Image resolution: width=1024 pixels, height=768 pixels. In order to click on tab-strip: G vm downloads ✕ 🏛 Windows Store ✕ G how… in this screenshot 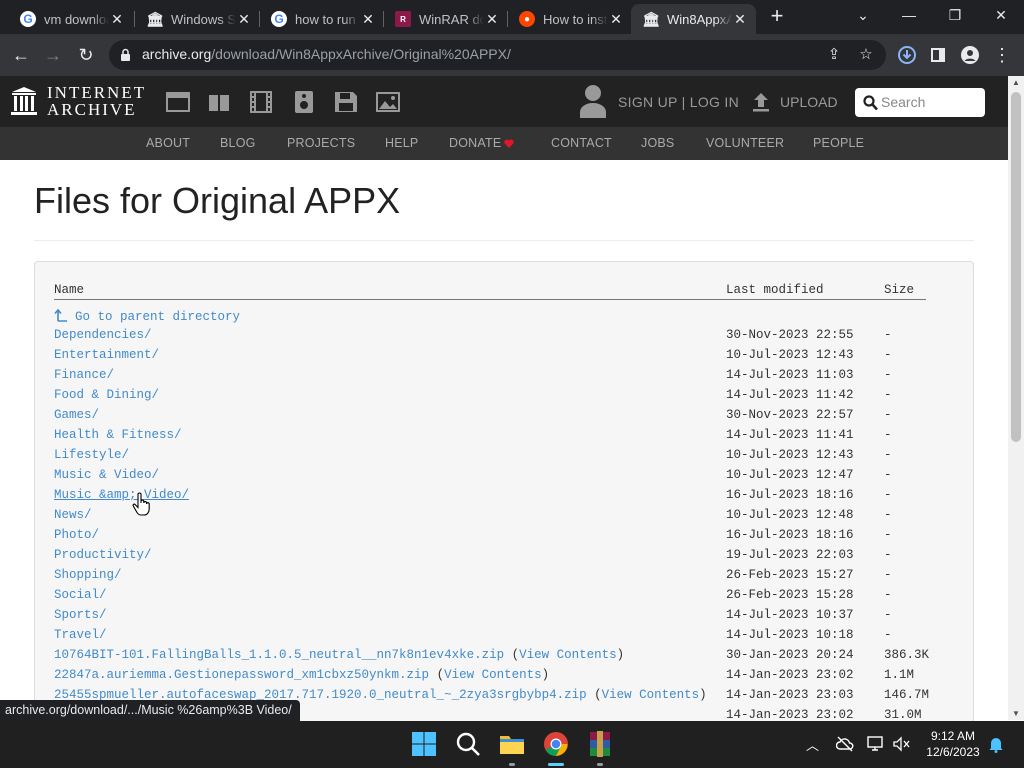, I will do `click(512, 17)`.